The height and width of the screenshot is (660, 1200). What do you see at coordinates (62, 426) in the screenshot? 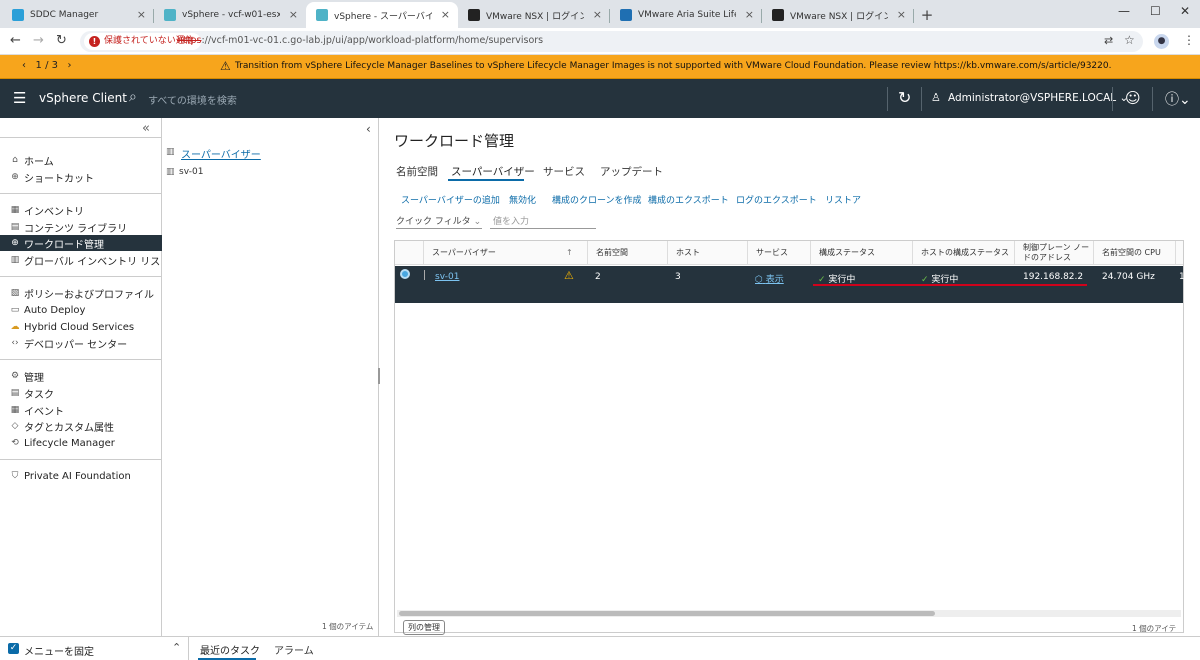
I see `nav-item-tags: ◇ タグとカスタム属性` at bounding box center [62, 426].